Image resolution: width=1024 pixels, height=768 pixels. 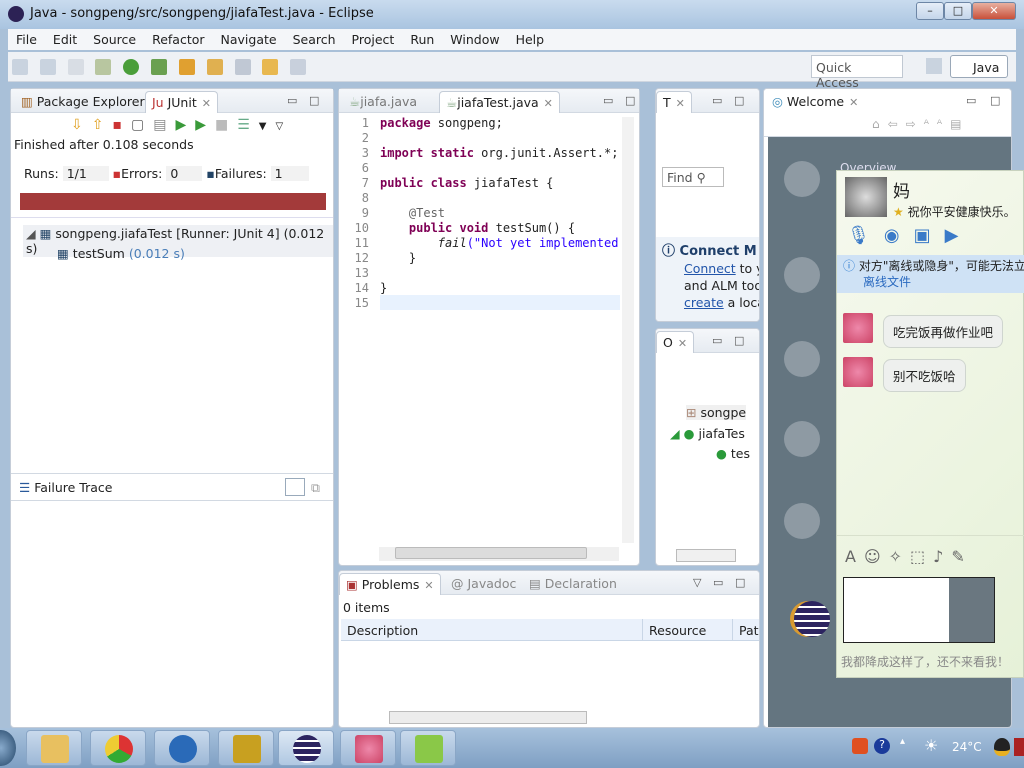 What do you see at coordinates (877, 282) in the screenshot?
I see `offline-file-link: 离线文件` at bounding box center [877, 282].